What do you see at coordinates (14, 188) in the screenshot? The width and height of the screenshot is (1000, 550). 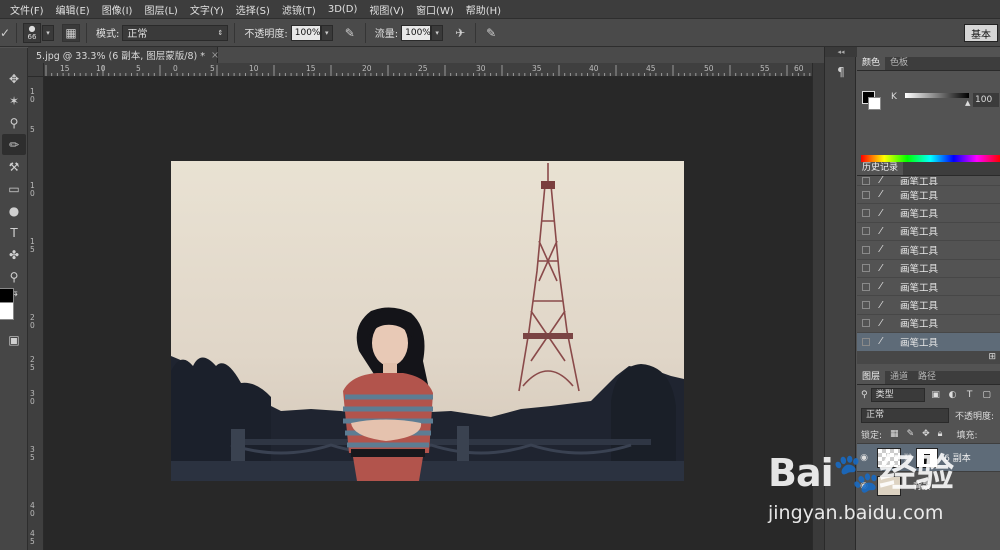 I see `eraser-icon: ▭` at bounding box center [14, 188].